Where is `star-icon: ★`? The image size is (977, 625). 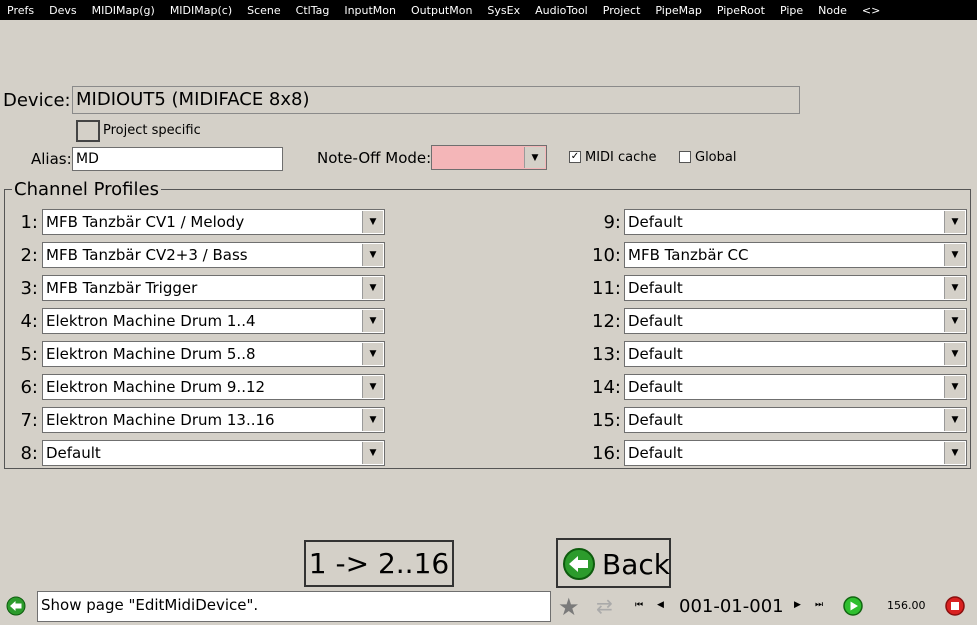
star-icon: ★ is located at coordinates (569, 607).